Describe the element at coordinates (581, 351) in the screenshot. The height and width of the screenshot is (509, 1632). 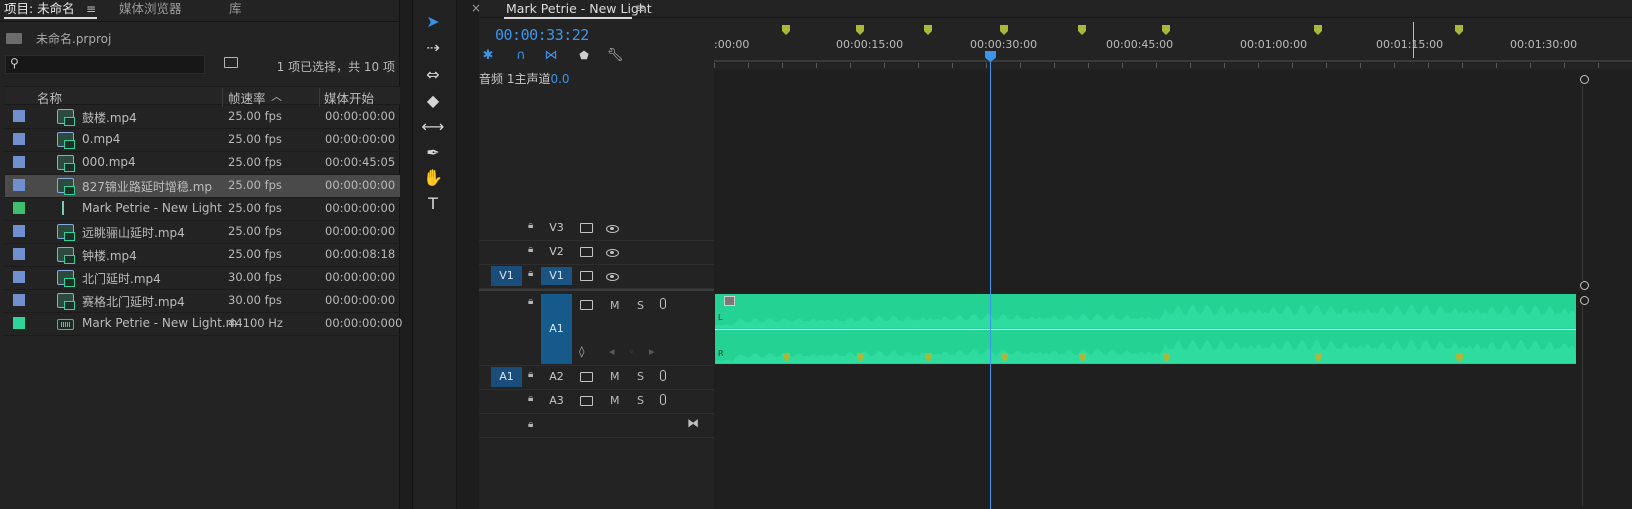
I see `keyframe-toggle-icon: ◊` at that location.